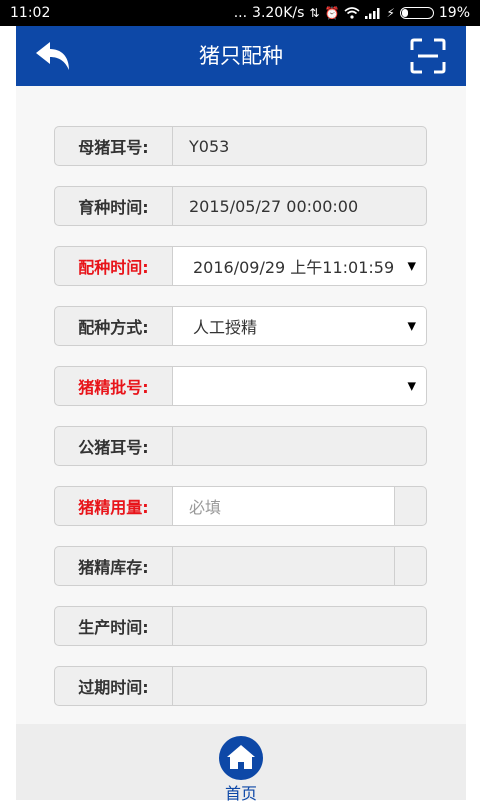 The height and width of the screenshot is (804, 480). Describe the element at coordinates (114, 506) in the screenshot. I see `semen-dosage-label: 猪精用量:` at that location.